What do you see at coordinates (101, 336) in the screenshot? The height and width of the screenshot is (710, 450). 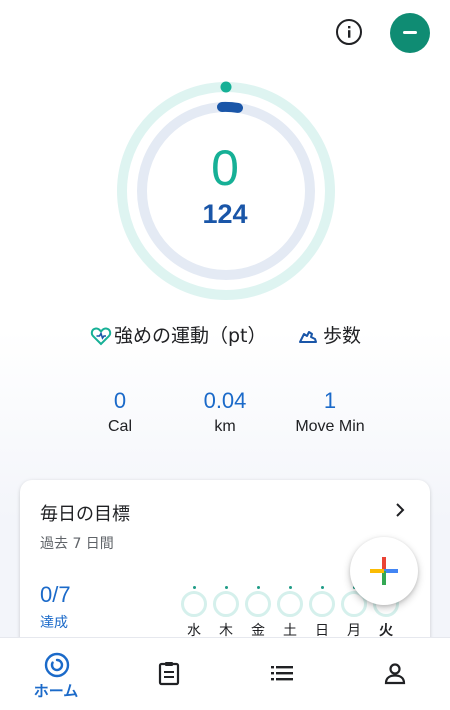 I see `heart-icon` at bounding box center [101, 336].